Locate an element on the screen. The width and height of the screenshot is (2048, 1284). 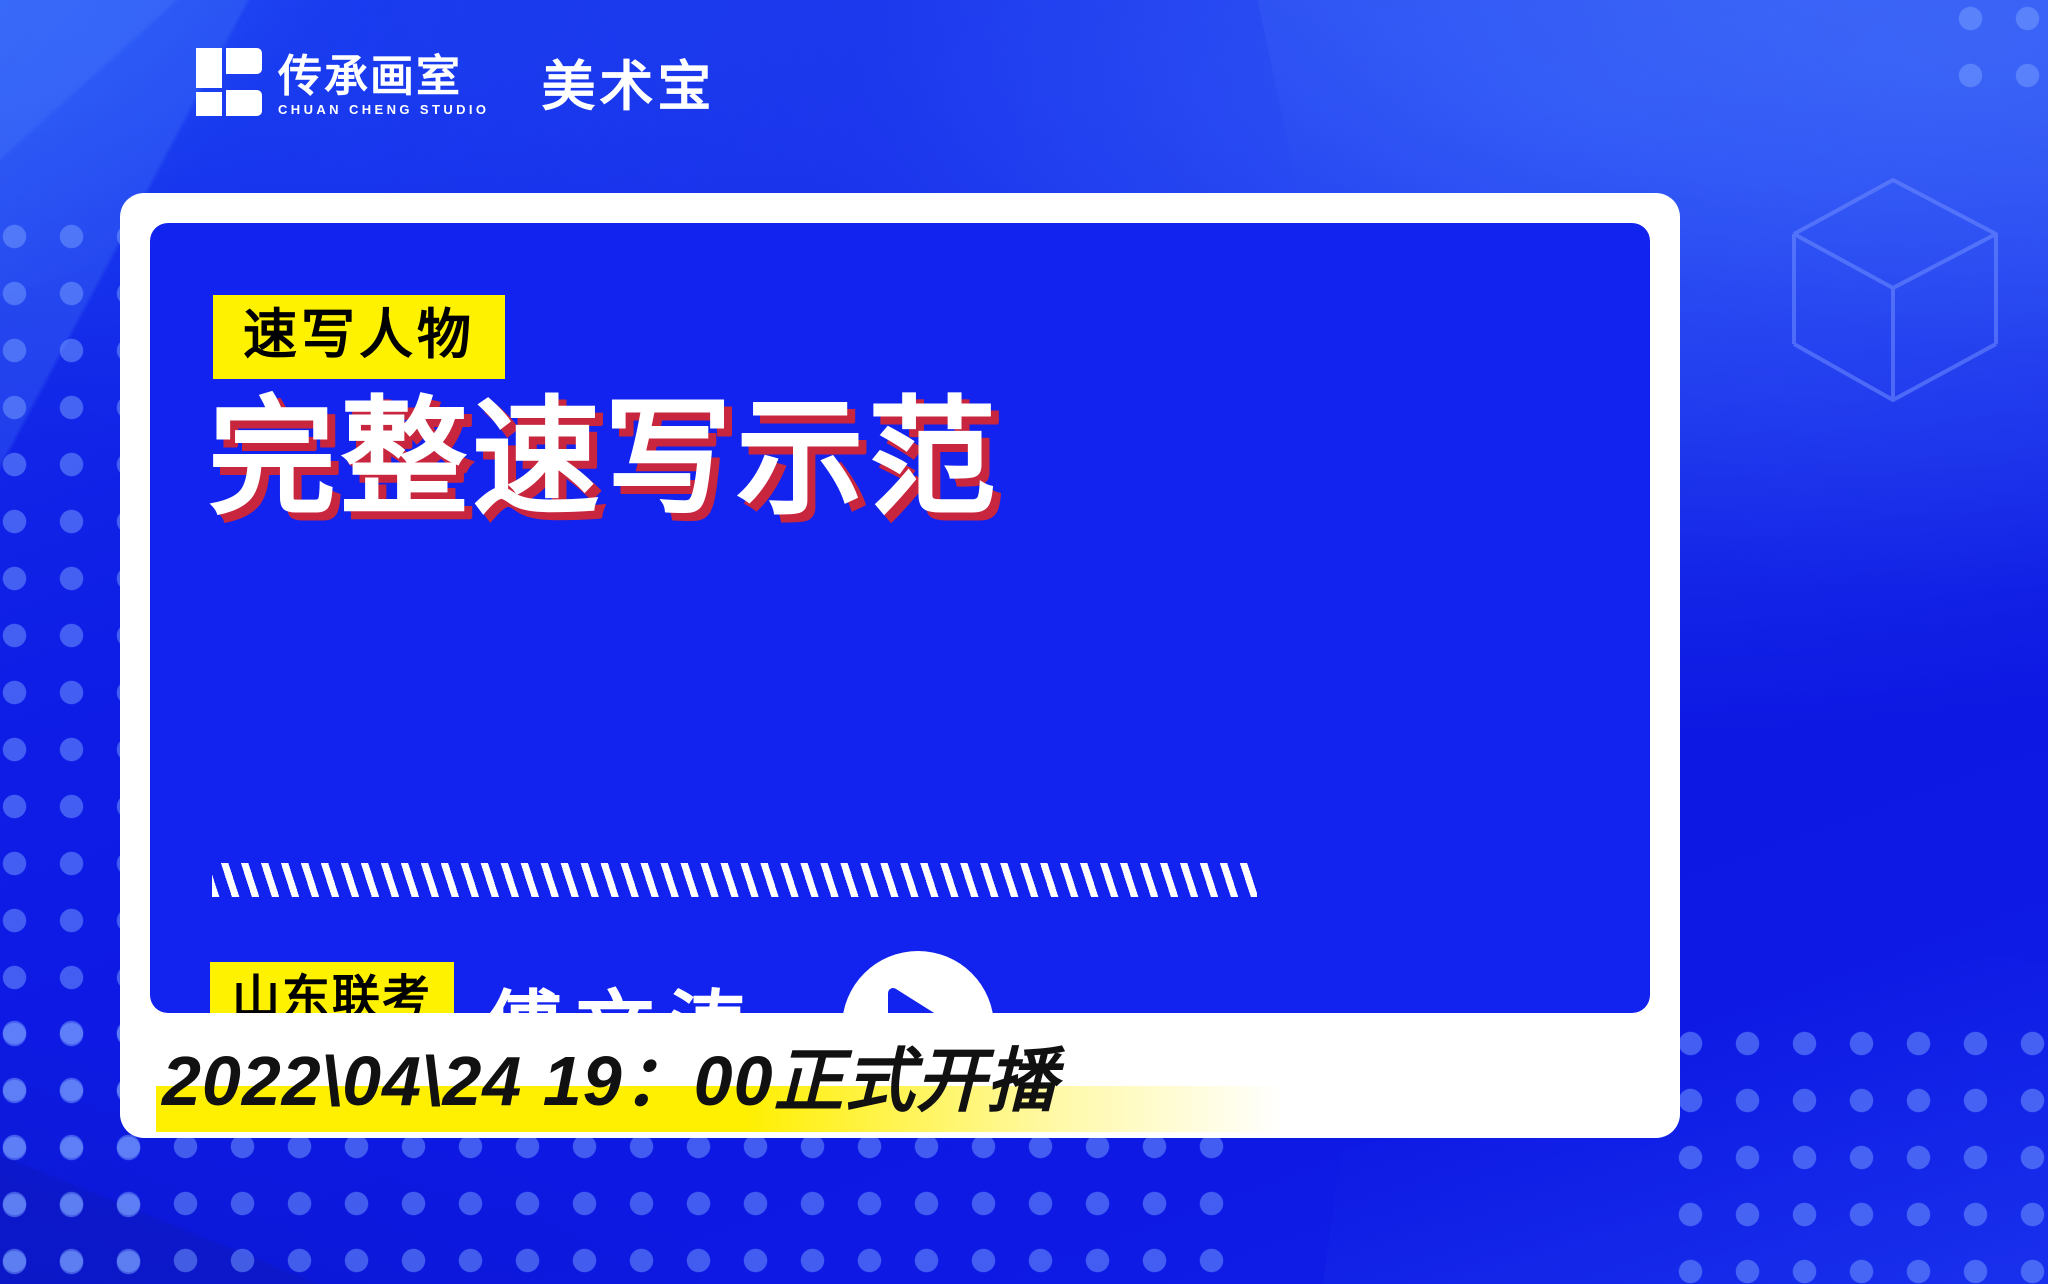
studio-logo-cn-name: 传承画室 is located at coordinates (370, 76).